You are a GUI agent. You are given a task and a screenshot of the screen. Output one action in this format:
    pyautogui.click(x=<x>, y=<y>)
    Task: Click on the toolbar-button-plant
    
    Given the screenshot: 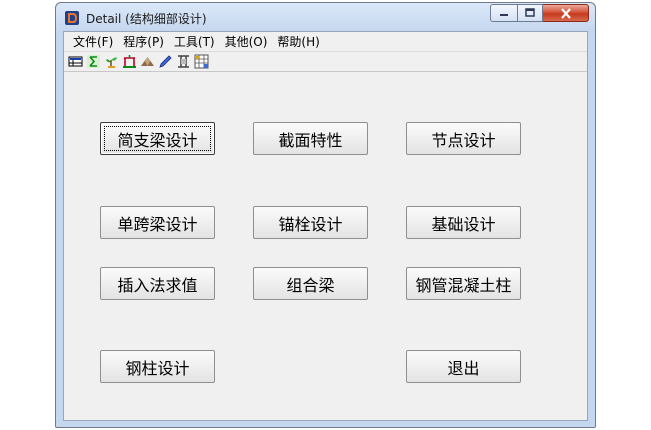 What is the action you would take?
    pyautogui.click(x=111, y=61)
    